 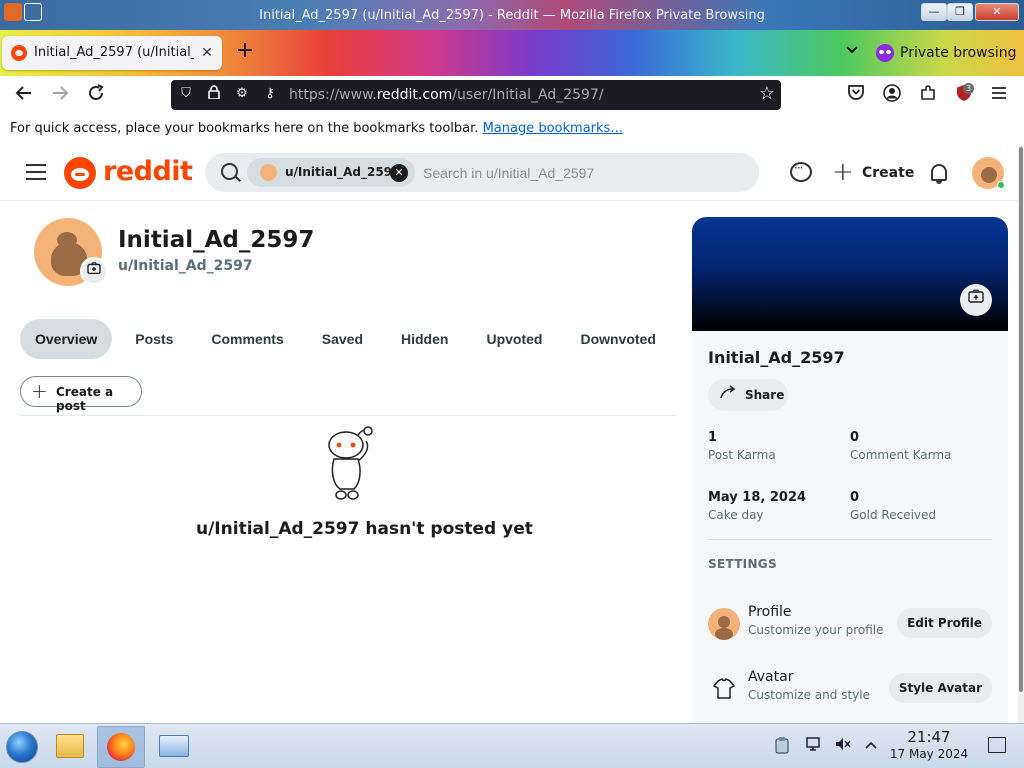 I want to click on url-path: /user/Initial_Ad_2597/, so click(x=528, y=95).